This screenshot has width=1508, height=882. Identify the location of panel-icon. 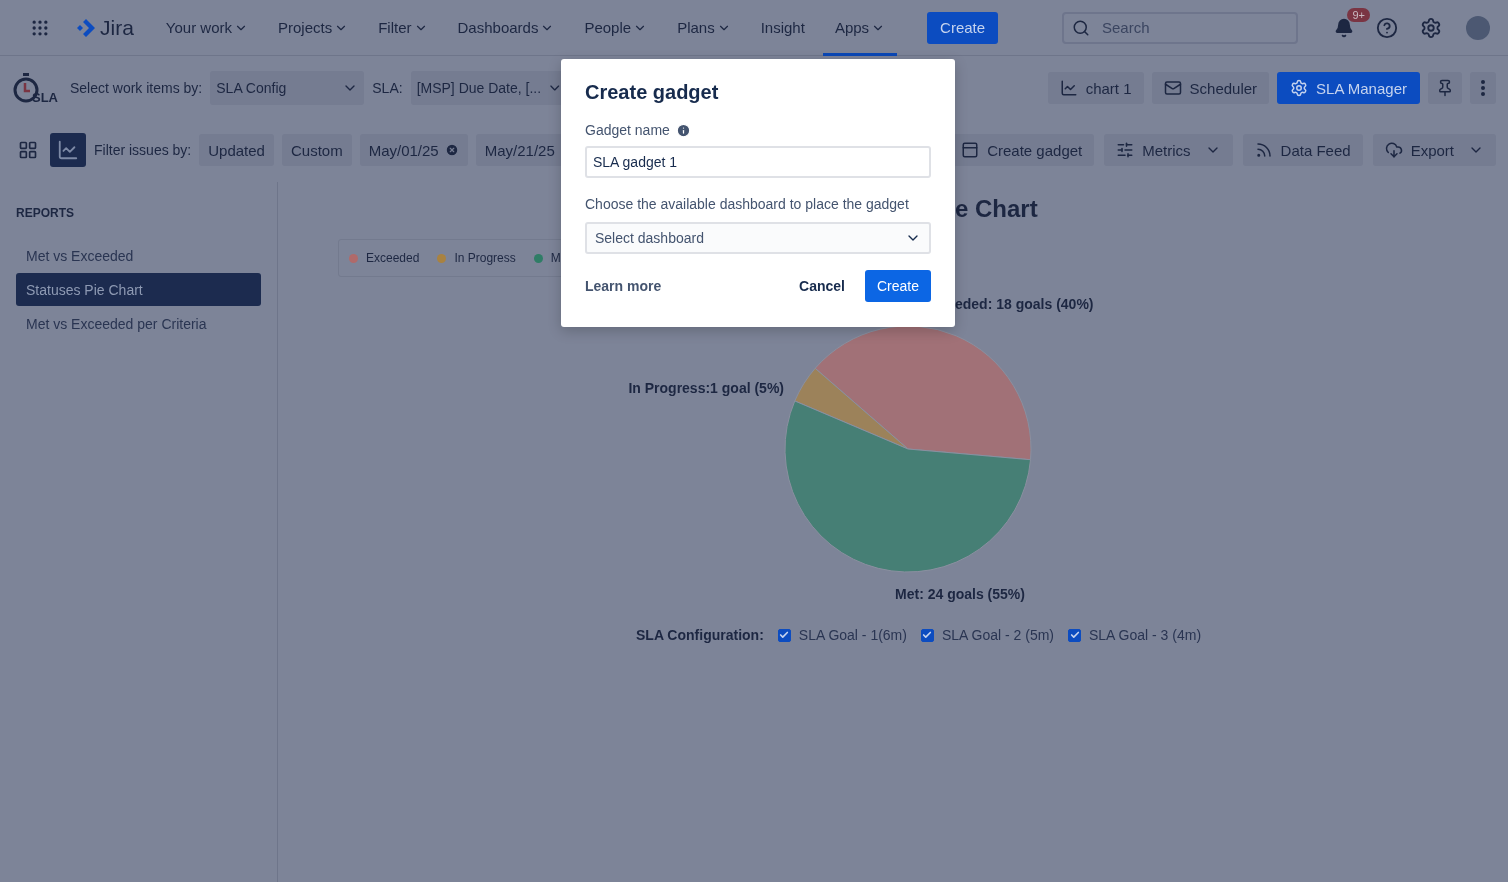
(970, 150).